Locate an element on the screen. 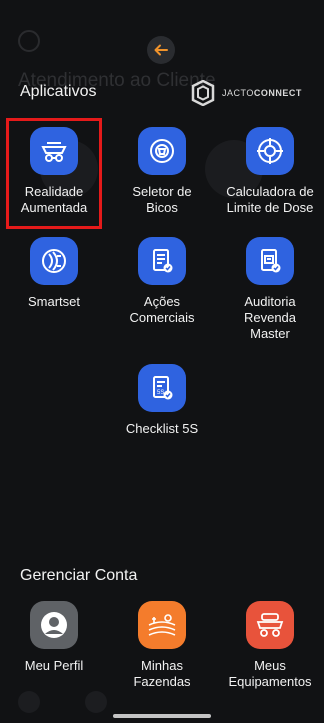 This screenshot has width=324, height=723. profile-icon is located at coordinates (54, 625).